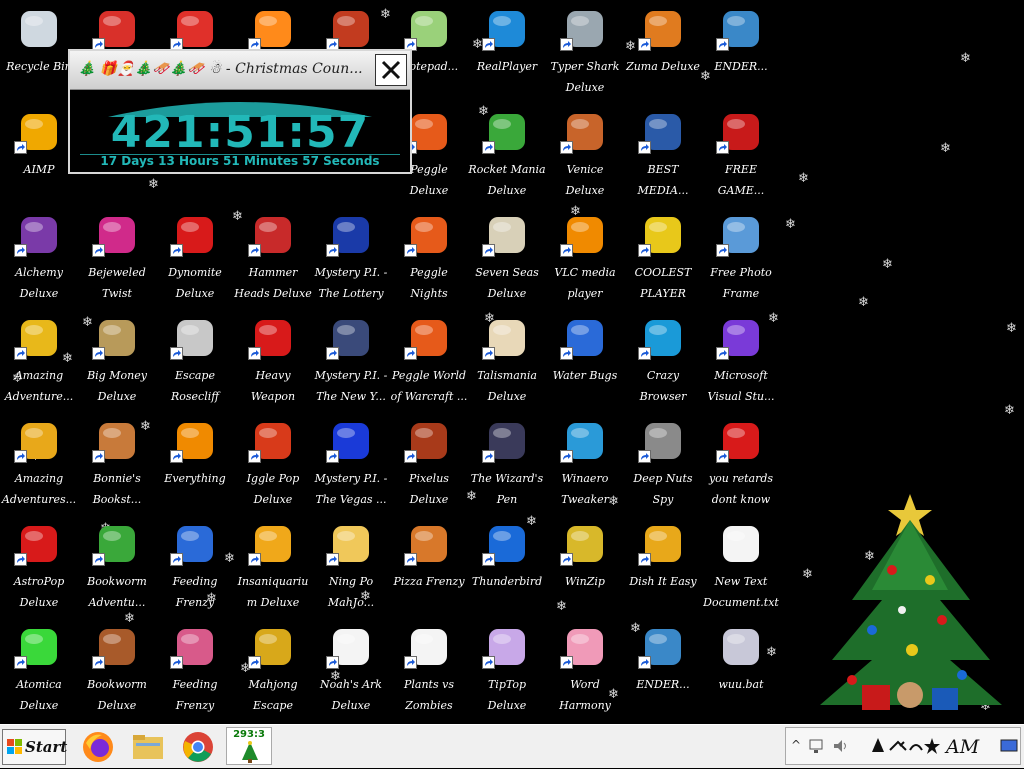  I want to click on desktop-icon: COOLEST PLAYER, so click(663, 258).